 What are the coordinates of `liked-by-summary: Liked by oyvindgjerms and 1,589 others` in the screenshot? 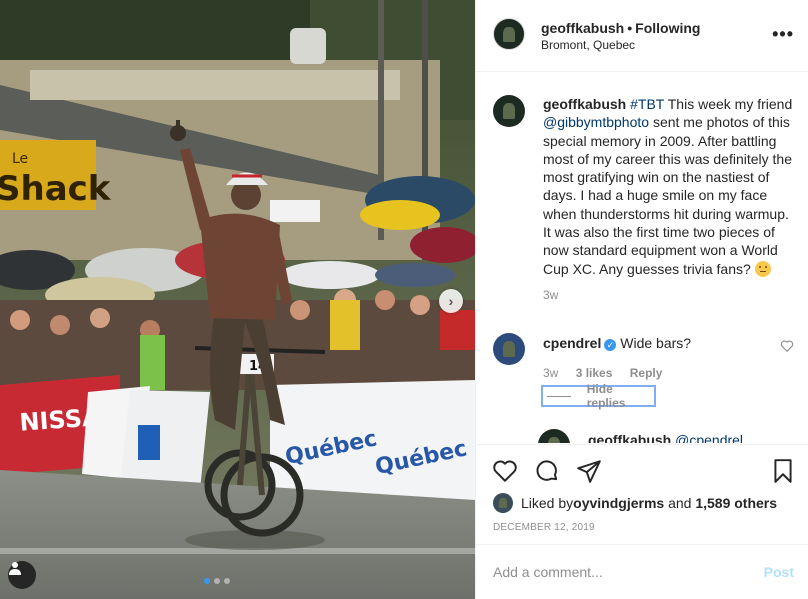 It's located at (635, 503).